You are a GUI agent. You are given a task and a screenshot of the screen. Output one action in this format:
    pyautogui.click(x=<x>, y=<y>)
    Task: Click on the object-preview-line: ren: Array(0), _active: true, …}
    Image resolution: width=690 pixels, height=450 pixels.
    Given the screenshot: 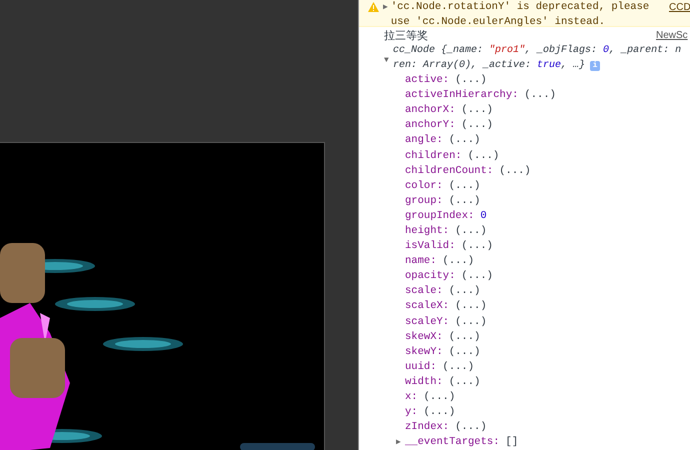 What is the action you would take?
    pyautogui.click(x=489, y=65)
    